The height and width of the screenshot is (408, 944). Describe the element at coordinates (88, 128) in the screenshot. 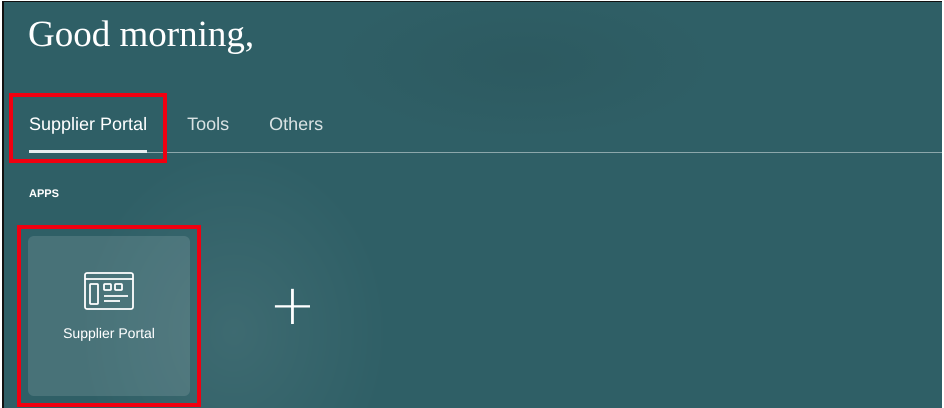

I see `tab: Supplier Portal` at that location.